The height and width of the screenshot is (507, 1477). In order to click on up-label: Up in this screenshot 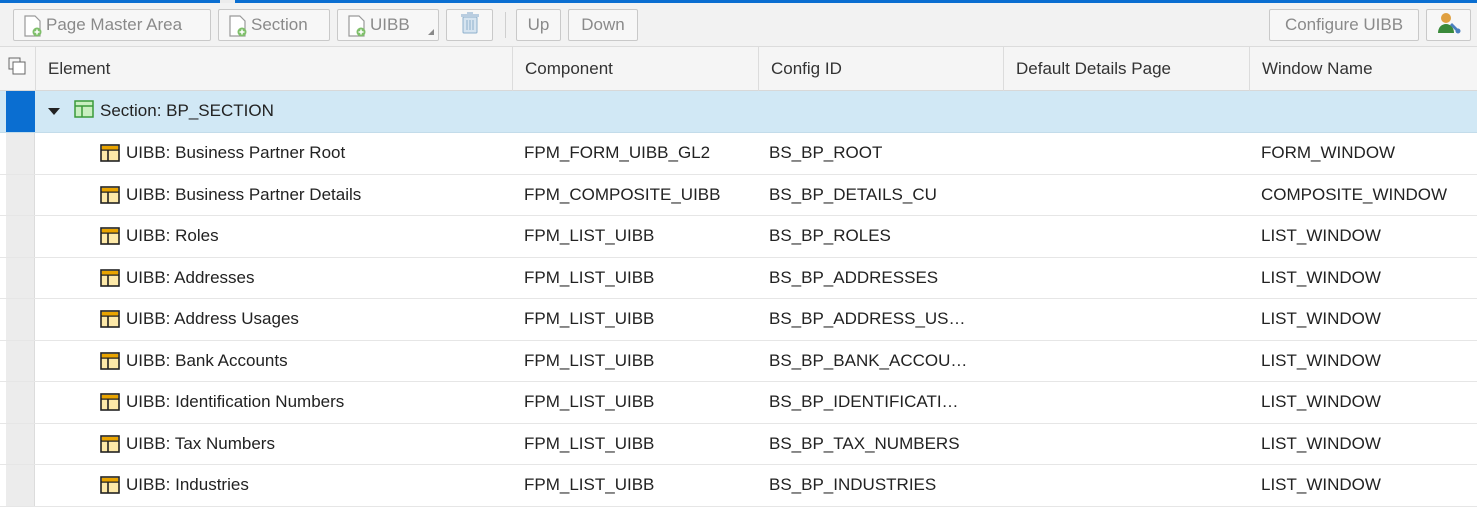, I will do `click(538, 24)`.